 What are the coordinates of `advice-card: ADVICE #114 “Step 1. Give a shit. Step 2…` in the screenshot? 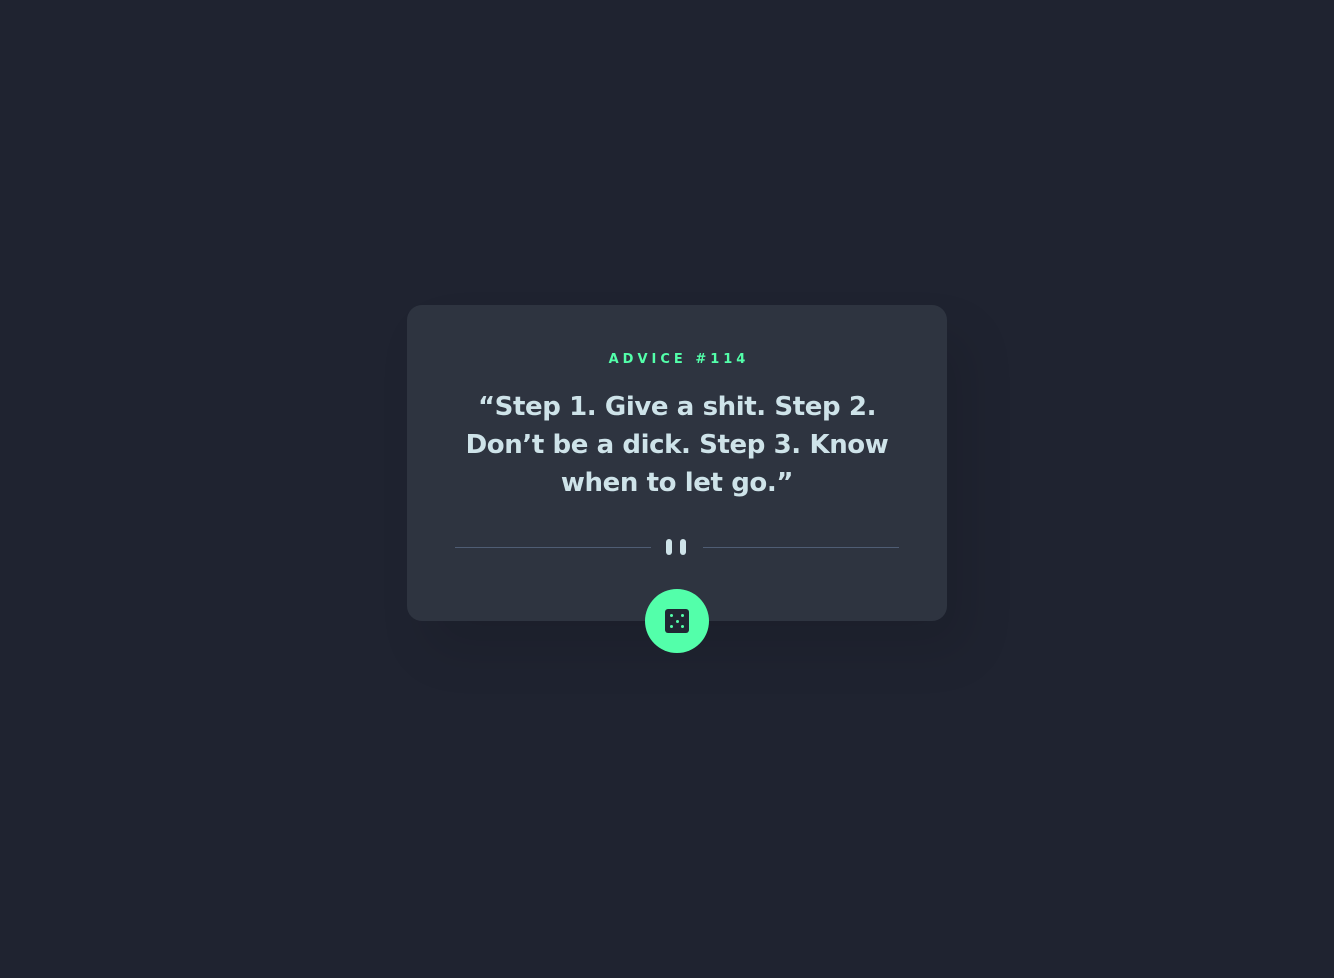 It's located at (677, 463).